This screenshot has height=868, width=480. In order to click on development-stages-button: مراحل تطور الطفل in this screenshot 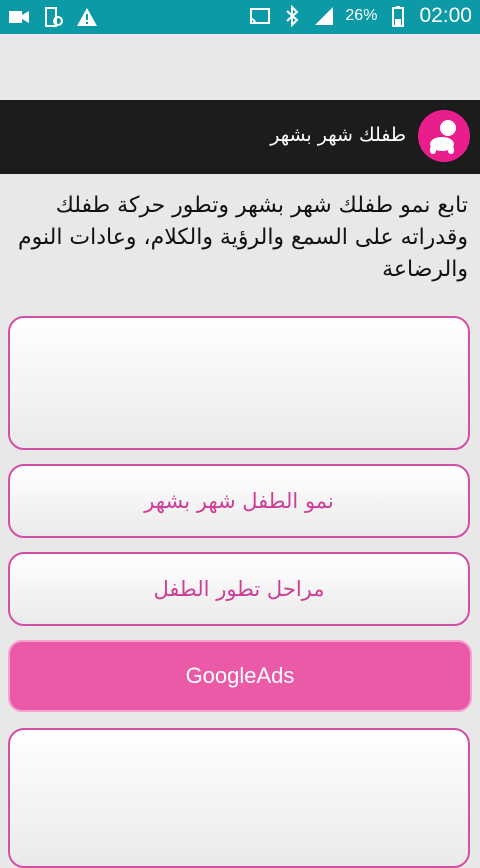, I will do `click(239, 589)`.